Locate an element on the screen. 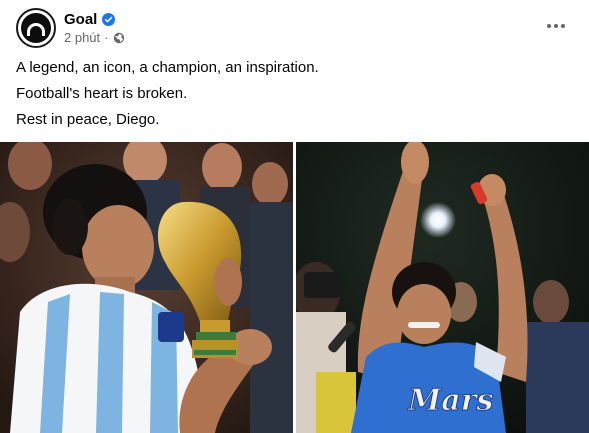  post-text-line: Football's heart is broken. is located at coordinates (102, 93).